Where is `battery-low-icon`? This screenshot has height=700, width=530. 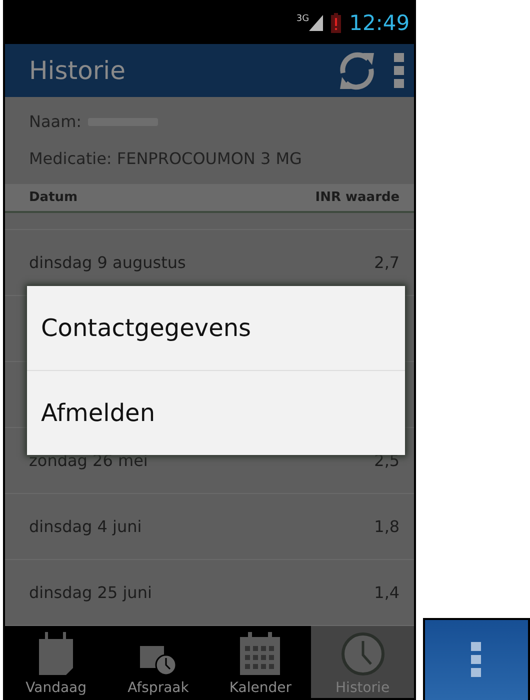 battery-low-icon is located at coordinates (336, 23).